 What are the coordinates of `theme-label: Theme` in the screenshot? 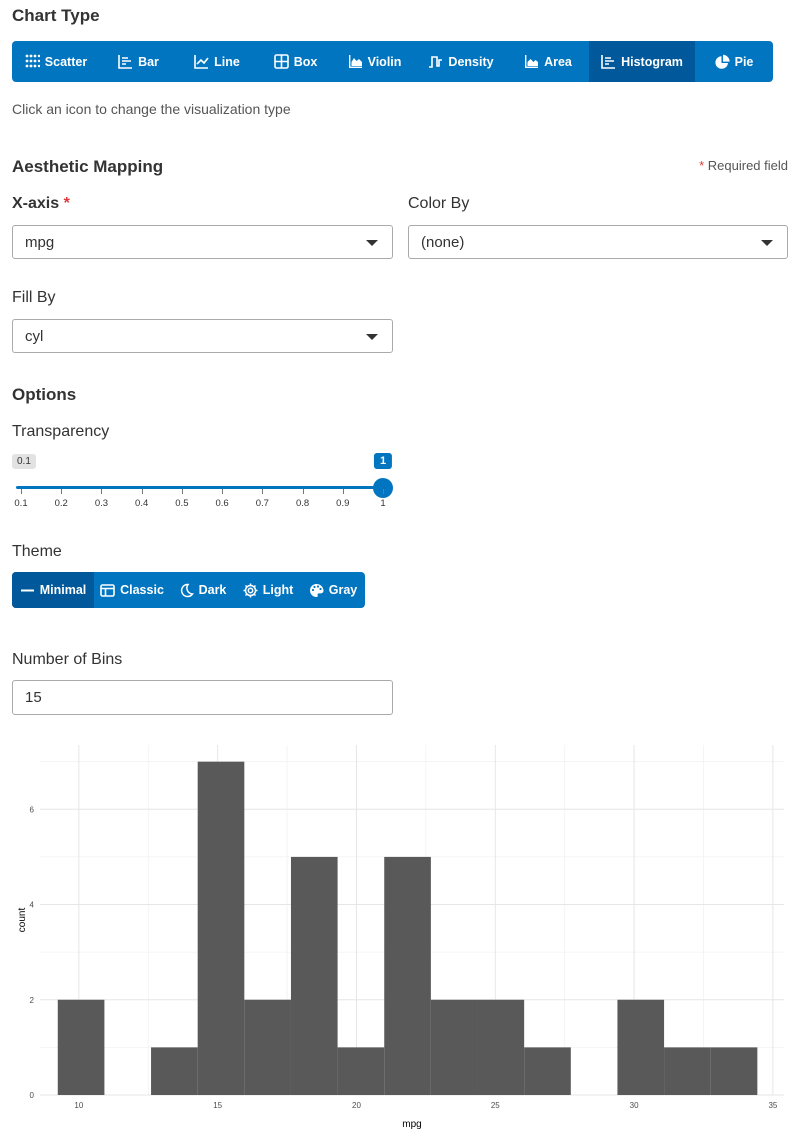 It's located at (37, 551).